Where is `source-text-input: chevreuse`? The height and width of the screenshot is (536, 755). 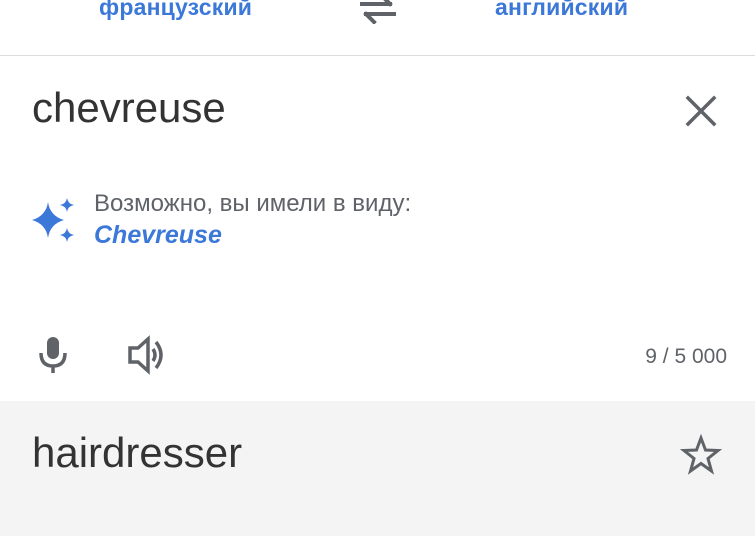 source-text-input: chevreuse is located at coordinates (129, 108).